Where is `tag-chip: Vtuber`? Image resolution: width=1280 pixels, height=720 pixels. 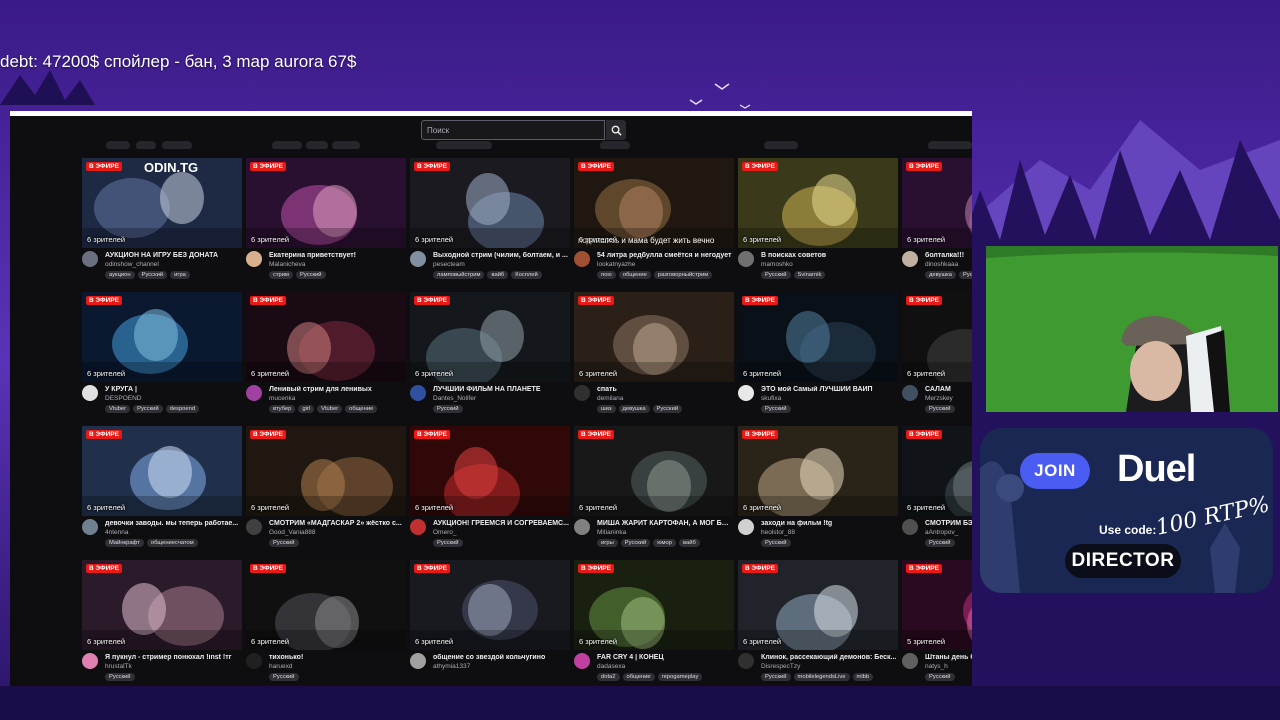
tag-chip: Vtuber is located at coordinates (330, 409).